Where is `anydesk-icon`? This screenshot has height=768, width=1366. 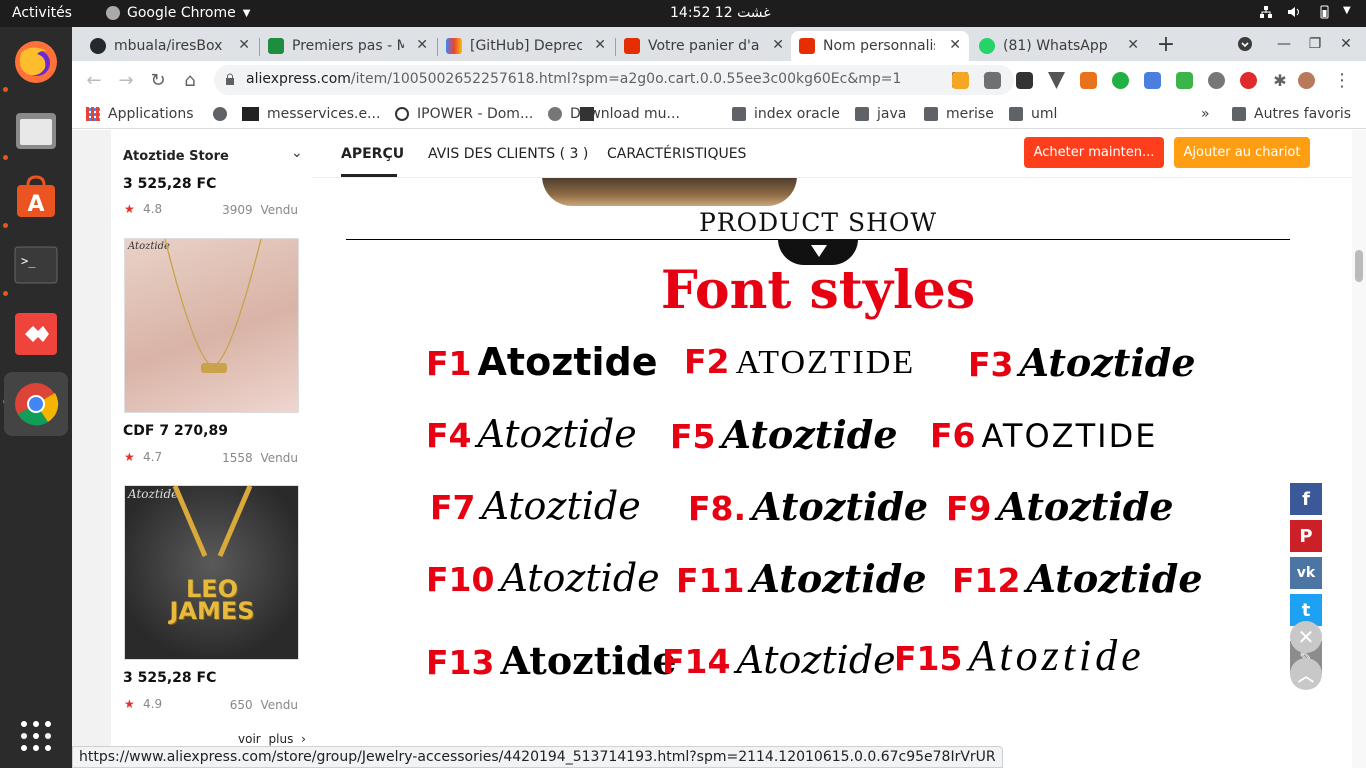
anydesk-icon is located at coordinates (36, 334).